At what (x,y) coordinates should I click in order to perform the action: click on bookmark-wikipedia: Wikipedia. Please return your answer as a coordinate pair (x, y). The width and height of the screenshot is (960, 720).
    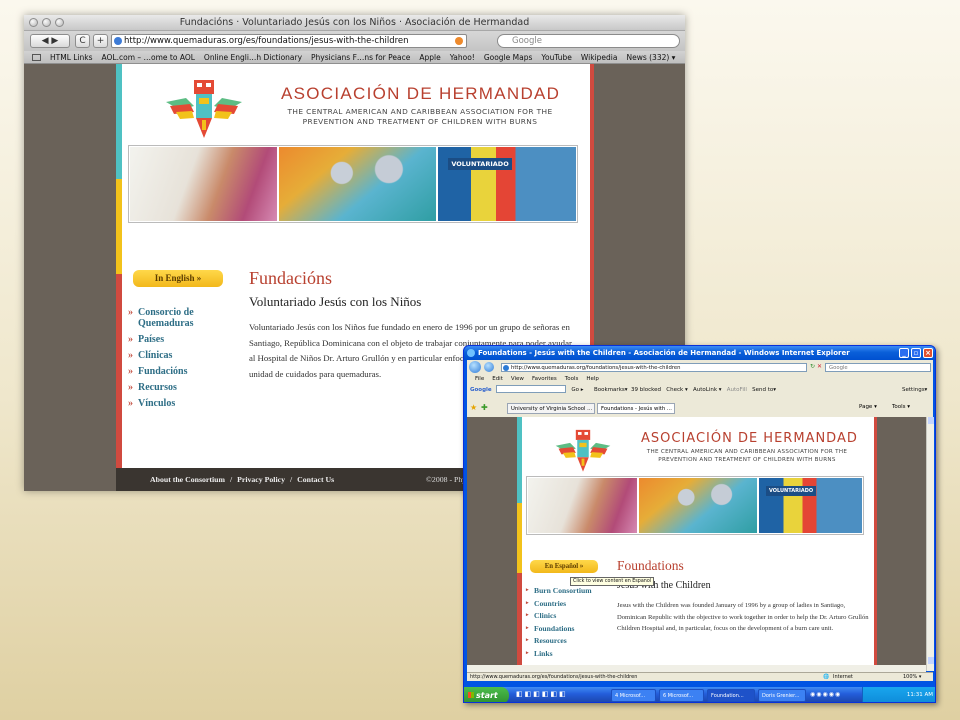
    Looking at the image, I should click on (599, 57).